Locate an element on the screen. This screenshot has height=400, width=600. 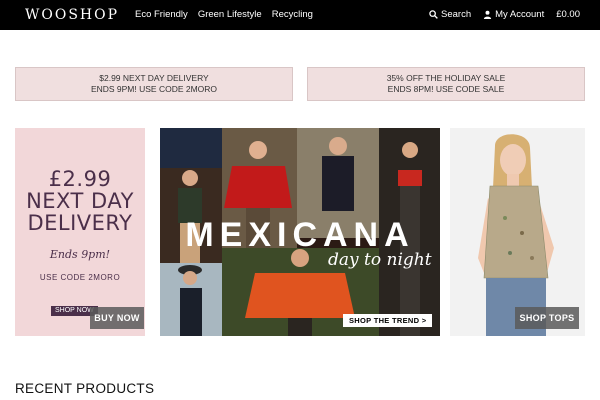
promo-delivery-line2: ENDS 9PM! USE CODE 2MORO is located at coordinates (154, 89).